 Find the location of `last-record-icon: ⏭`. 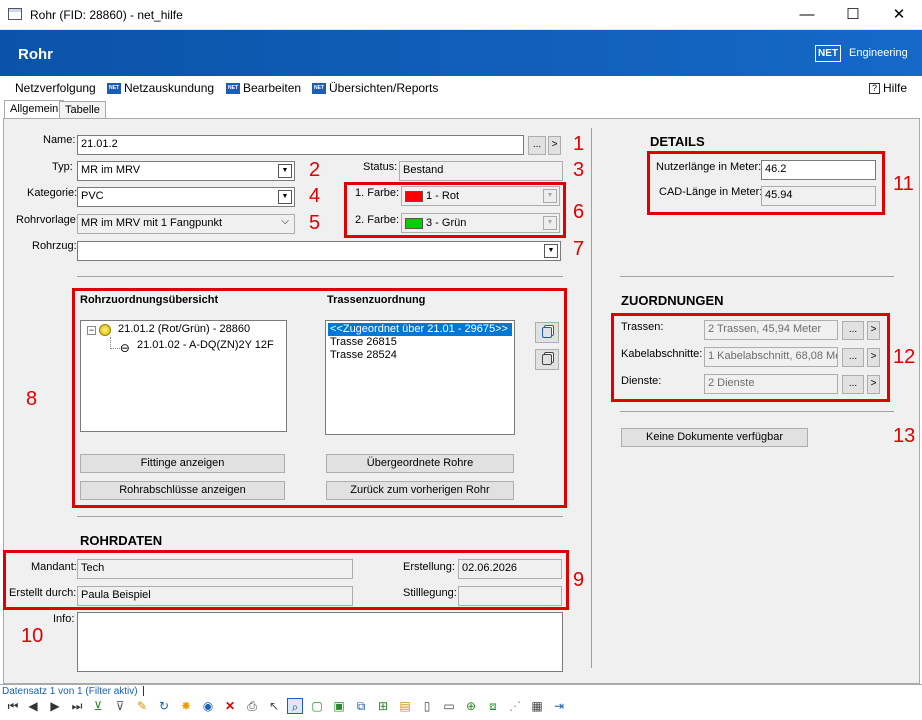

last-record-icon: ⏭ is located at coordinates (77, 706).